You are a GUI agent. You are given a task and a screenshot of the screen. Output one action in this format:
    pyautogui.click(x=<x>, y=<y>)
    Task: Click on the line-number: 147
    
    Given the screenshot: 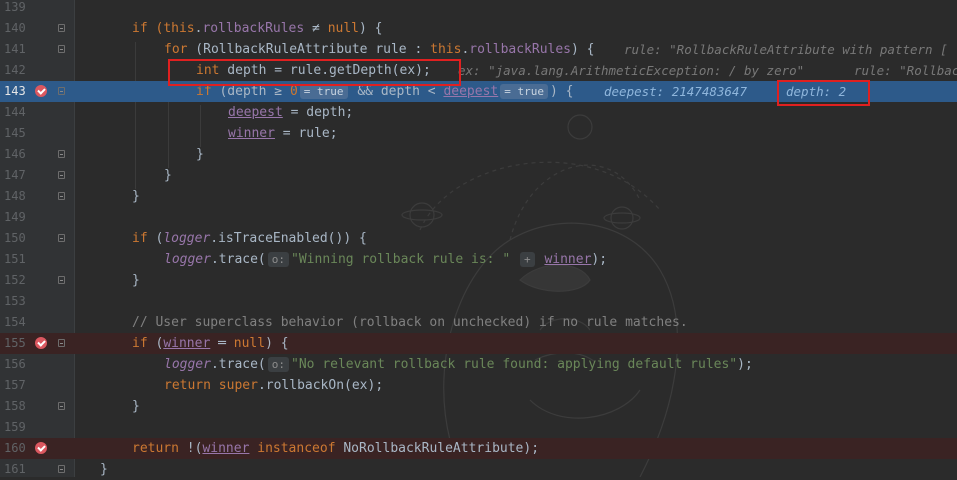 What is the action you would take?
    pyautogui.click(x=15, y=175)
    